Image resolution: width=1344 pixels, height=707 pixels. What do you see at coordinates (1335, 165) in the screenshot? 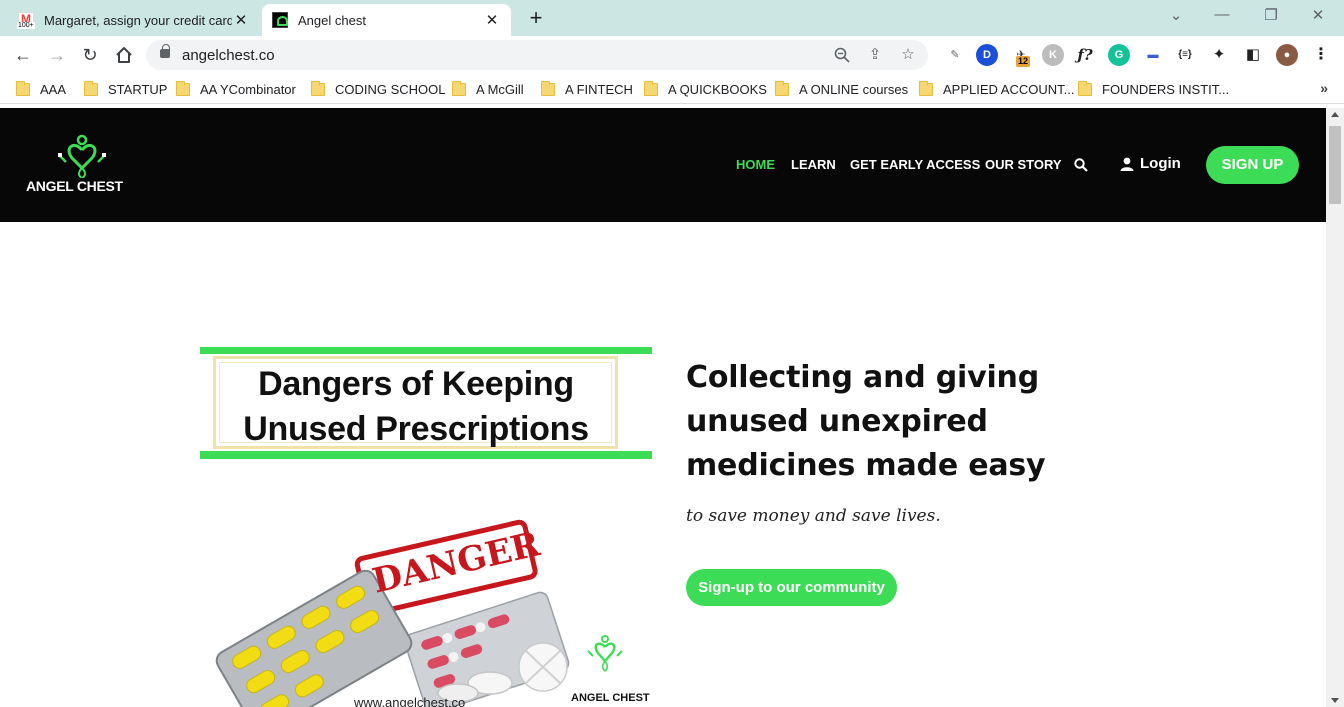
I see `scroll-thumb` at bounding box center [1335, 165].